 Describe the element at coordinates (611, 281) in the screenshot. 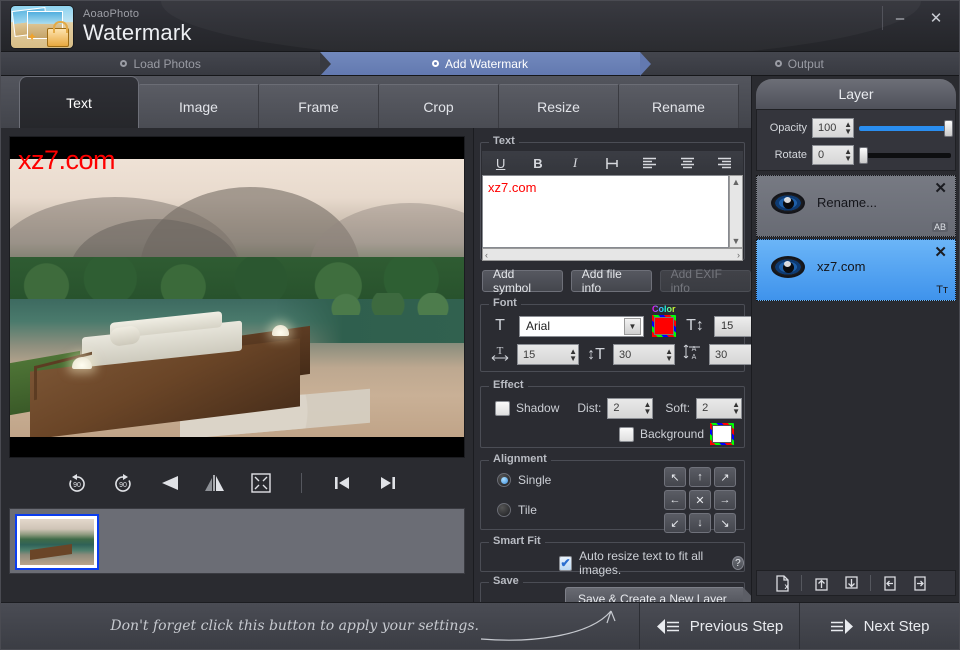

I see `add-file-info-button: Add file info` at that location.